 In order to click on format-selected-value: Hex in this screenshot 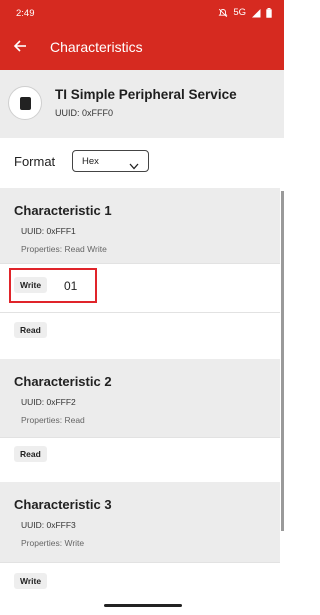, I will do `click(90, 161)`.